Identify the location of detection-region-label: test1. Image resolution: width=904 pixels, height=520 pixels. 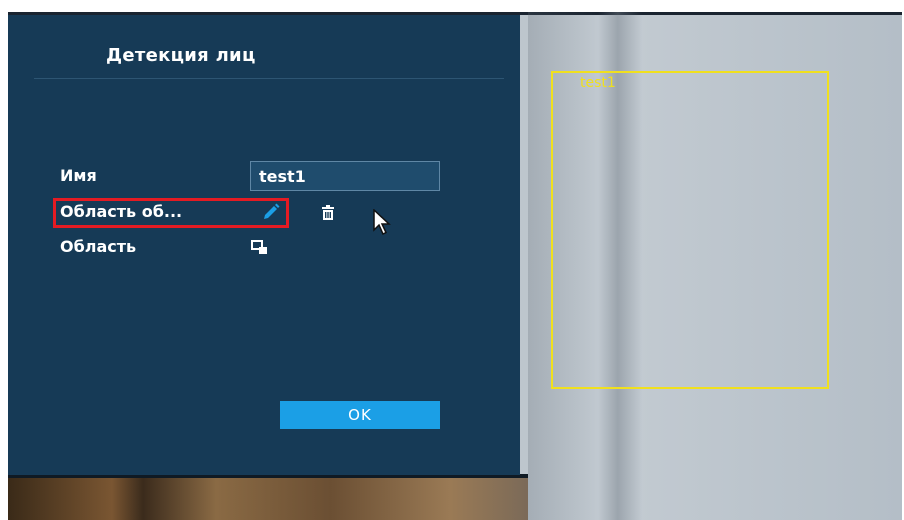
(598, 83).